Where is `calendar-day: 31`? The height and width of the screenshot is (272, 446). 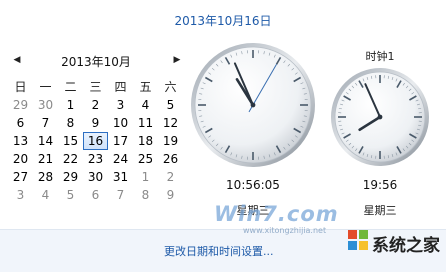 calendar-day: 31 is located at coordinates (120, 177).